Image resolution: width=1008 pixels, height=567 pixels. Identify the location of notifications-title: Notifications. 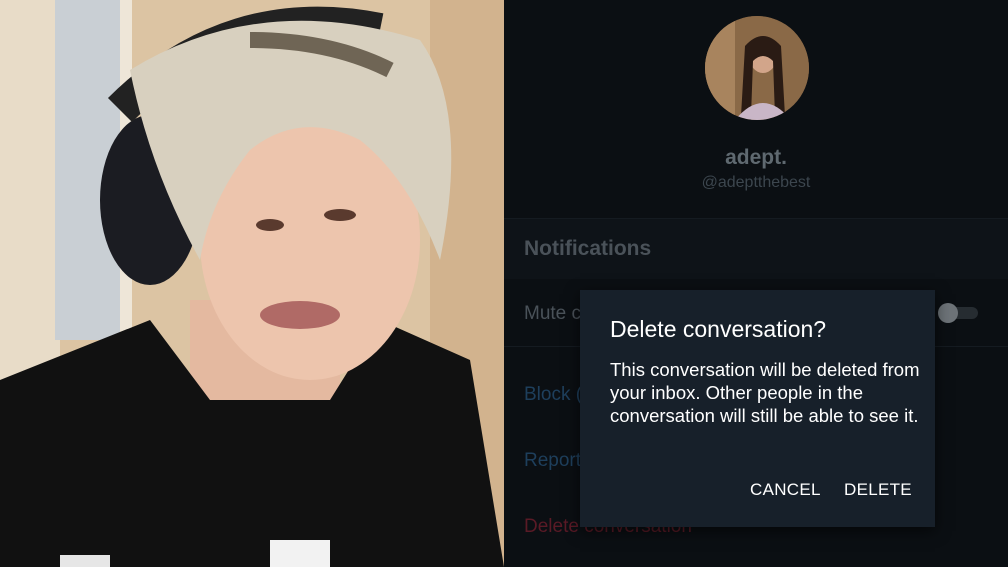
(588, 248).